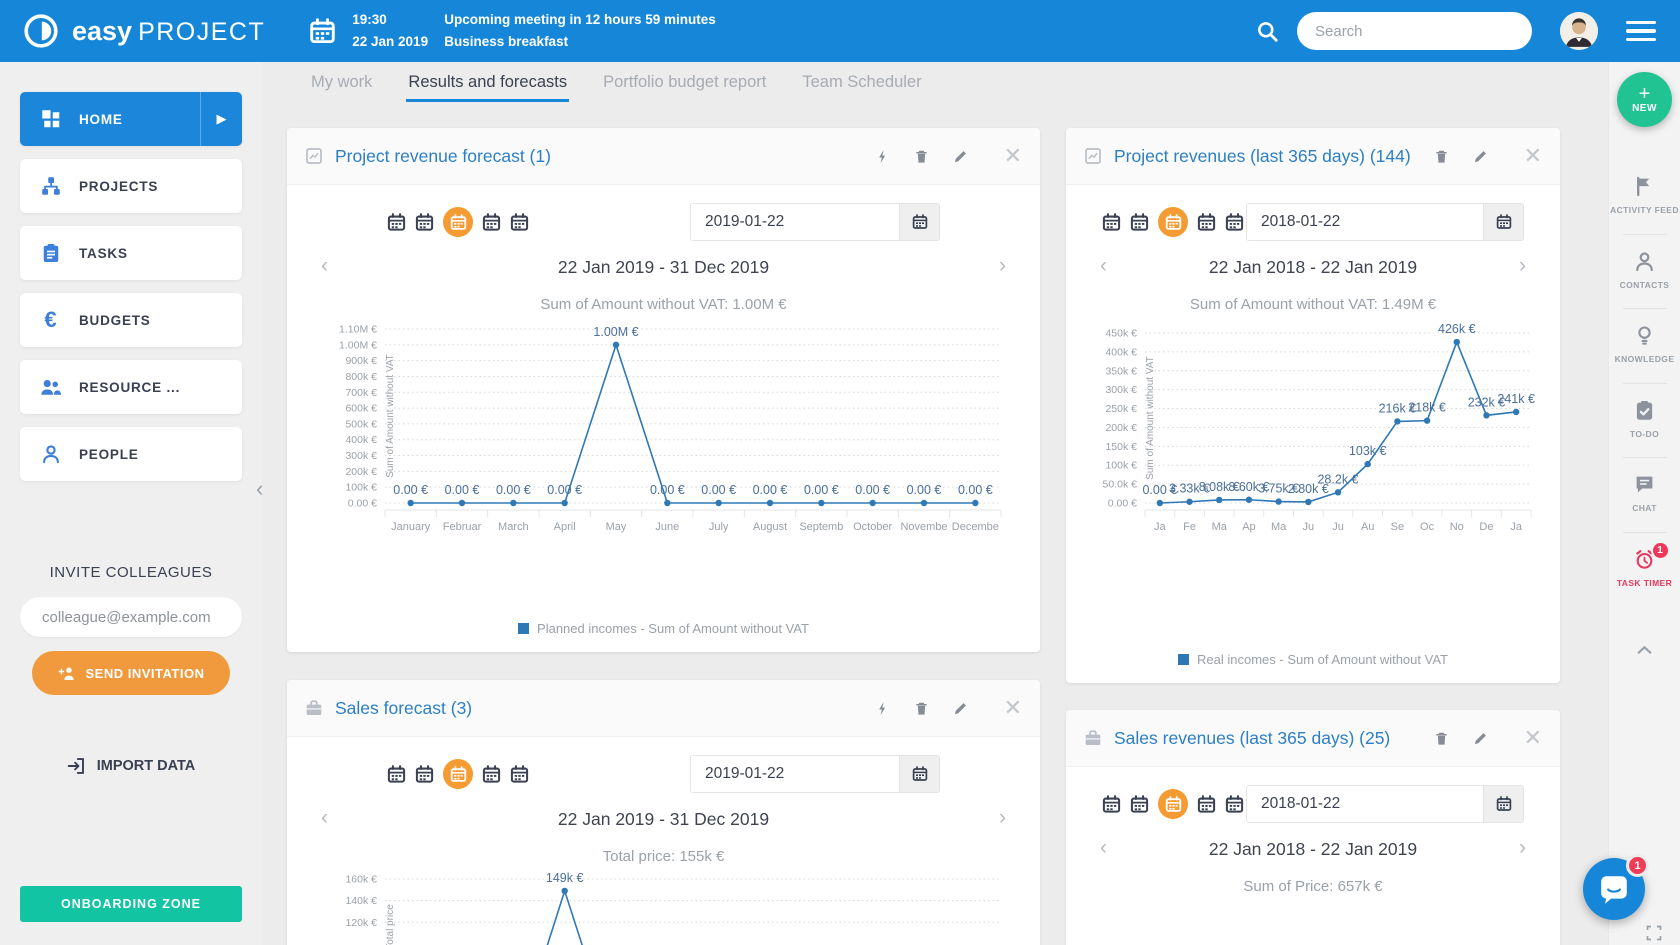  What do you see at coordinates (861, 87) in the screenshot?
I see `tab-team-scheduler: Team Scheduler` at bounding box center [861, 87].